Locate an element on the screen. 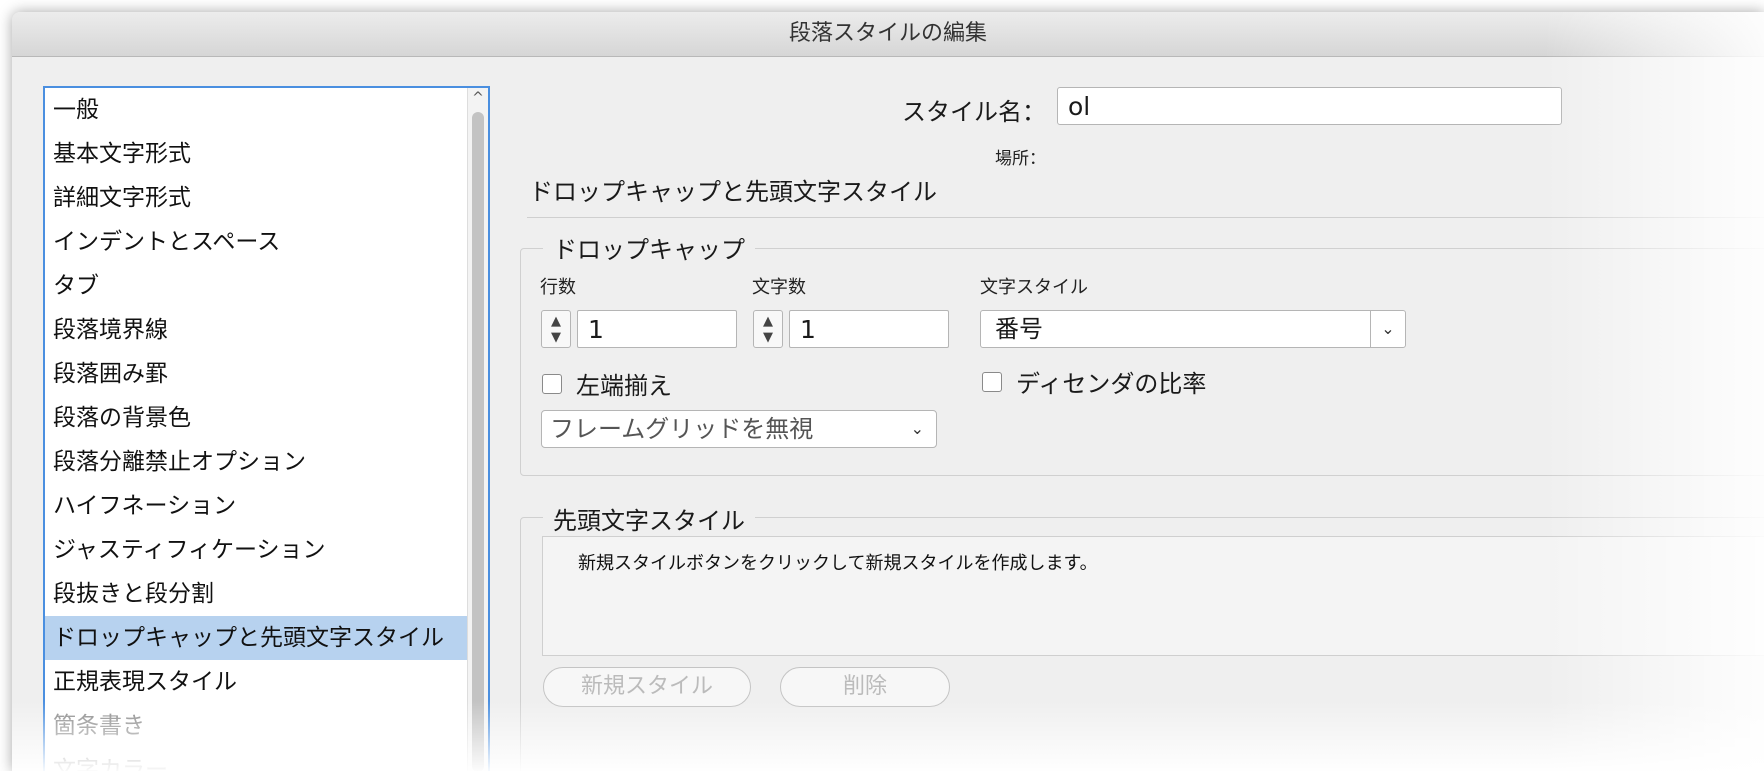  sidebar-item-paragraph-border: 段落囲み罫 is located at coordinates (259, 374).